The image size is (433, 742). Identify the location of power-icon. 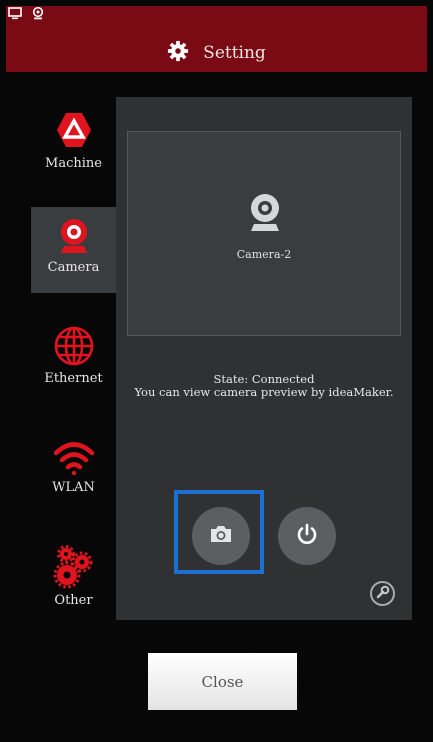
(307, 536).